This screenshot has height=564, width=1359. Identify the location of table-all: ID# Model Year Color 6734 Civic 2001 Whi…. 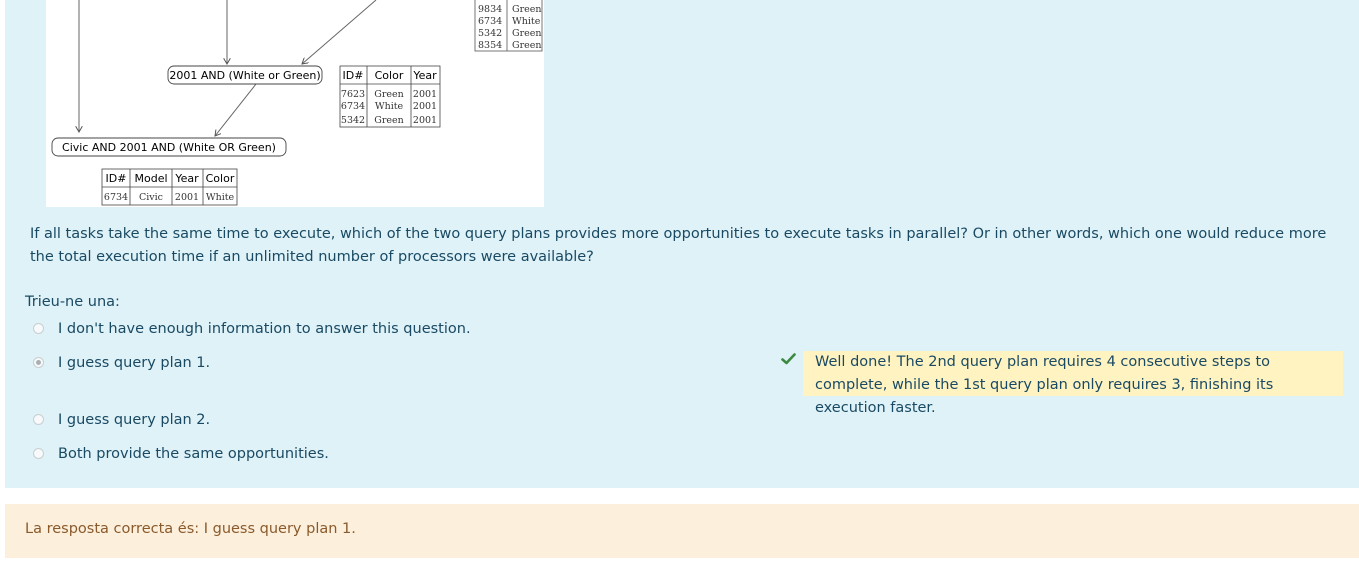
(169, 187).